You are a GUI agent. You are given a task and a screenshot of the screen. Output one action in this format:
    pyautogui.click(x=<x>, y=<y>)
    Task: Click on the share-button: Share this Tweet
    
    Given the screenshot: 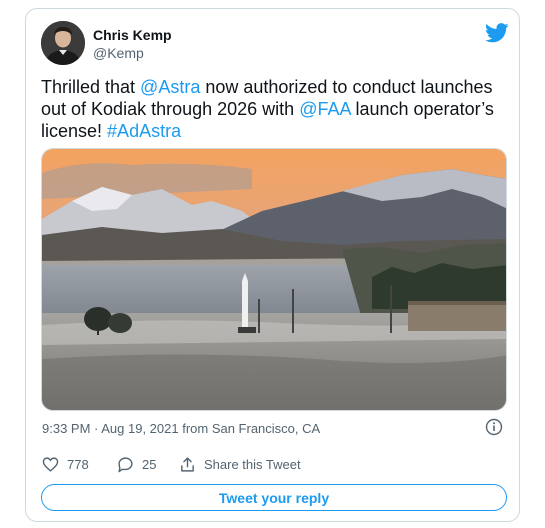 What is the action you would take?
    pyautogui.click(x=240, y=464)
    